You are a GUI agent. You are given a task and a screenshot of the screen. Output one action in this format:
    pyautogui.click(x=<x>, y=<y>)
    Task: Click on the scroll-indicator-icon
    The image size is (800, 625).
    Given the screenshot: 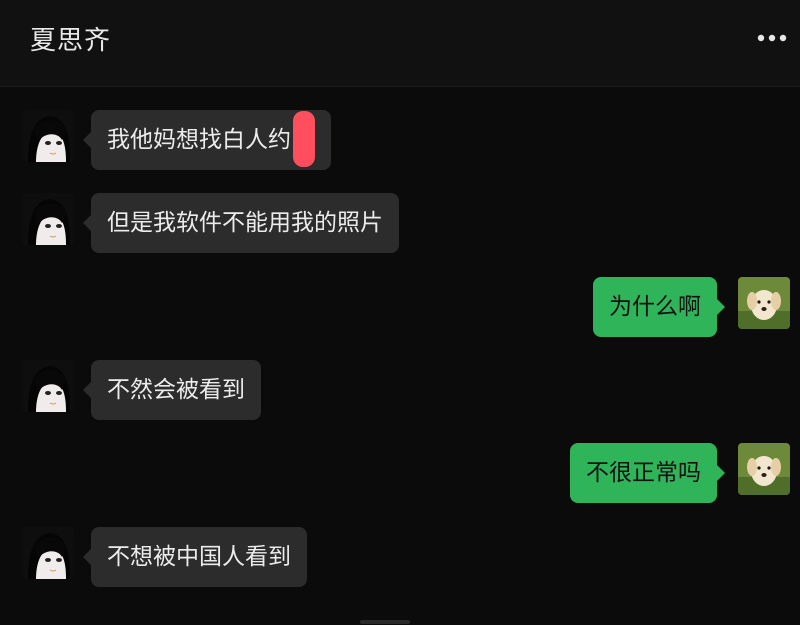 What is the action you would take?
    pyautogui.click(x=385, y=622)
    